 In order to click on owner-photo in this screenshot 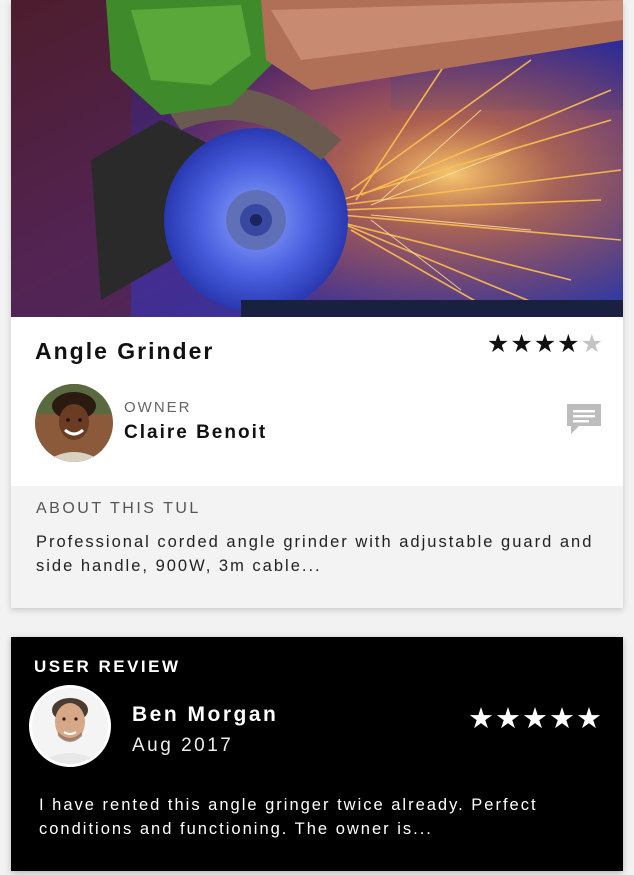, I will do `click(74, 423)`.